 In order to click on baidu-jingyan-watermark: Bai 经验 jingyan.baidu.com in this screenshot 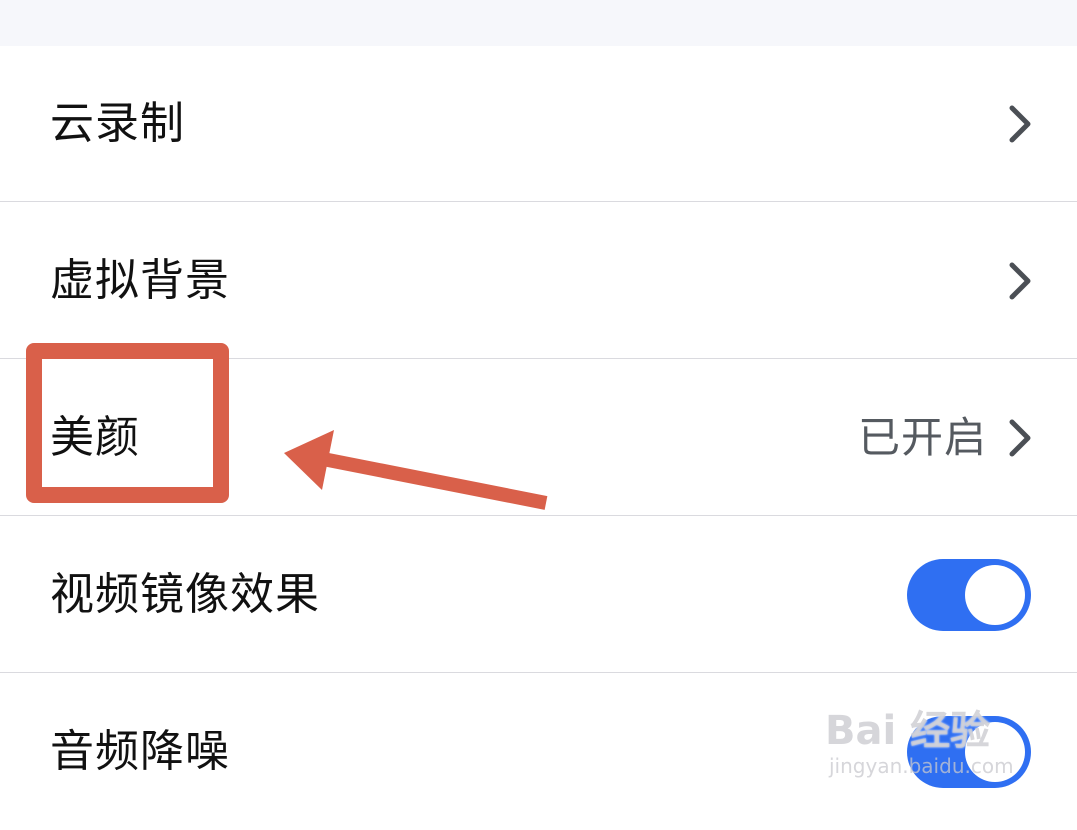, I will do `click(930, 737)`.